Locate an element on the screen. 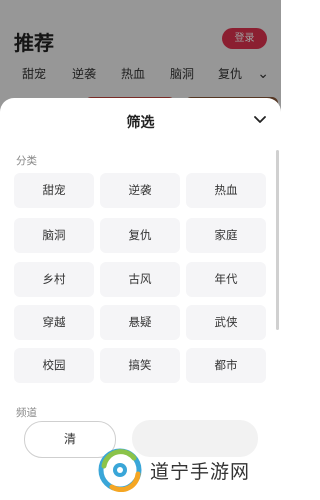  filter-chip: 都市 is located at coordinates (226, 365).